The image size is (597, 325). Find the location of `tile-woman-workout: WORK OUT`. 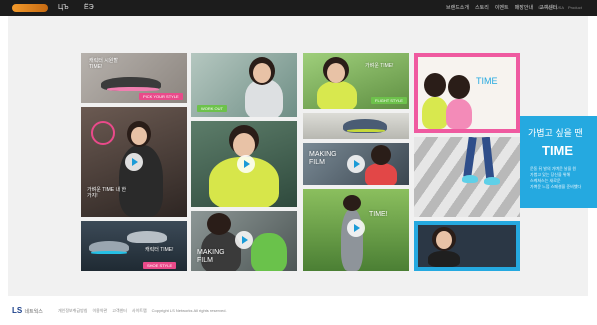

tile-woman-workout: WORK OUT is located at coordinates (244, 85).